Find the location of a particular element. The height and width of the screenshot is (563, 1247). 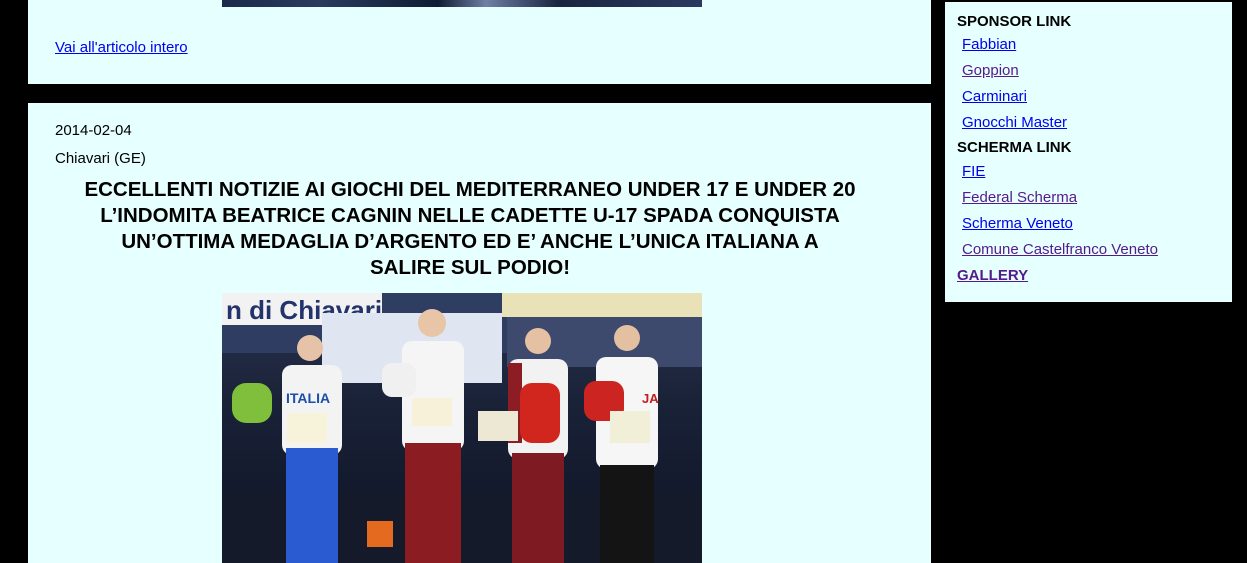

scherma-link-scherma-veneto: Scherma Veneto is located at coordinates (1017, 223).